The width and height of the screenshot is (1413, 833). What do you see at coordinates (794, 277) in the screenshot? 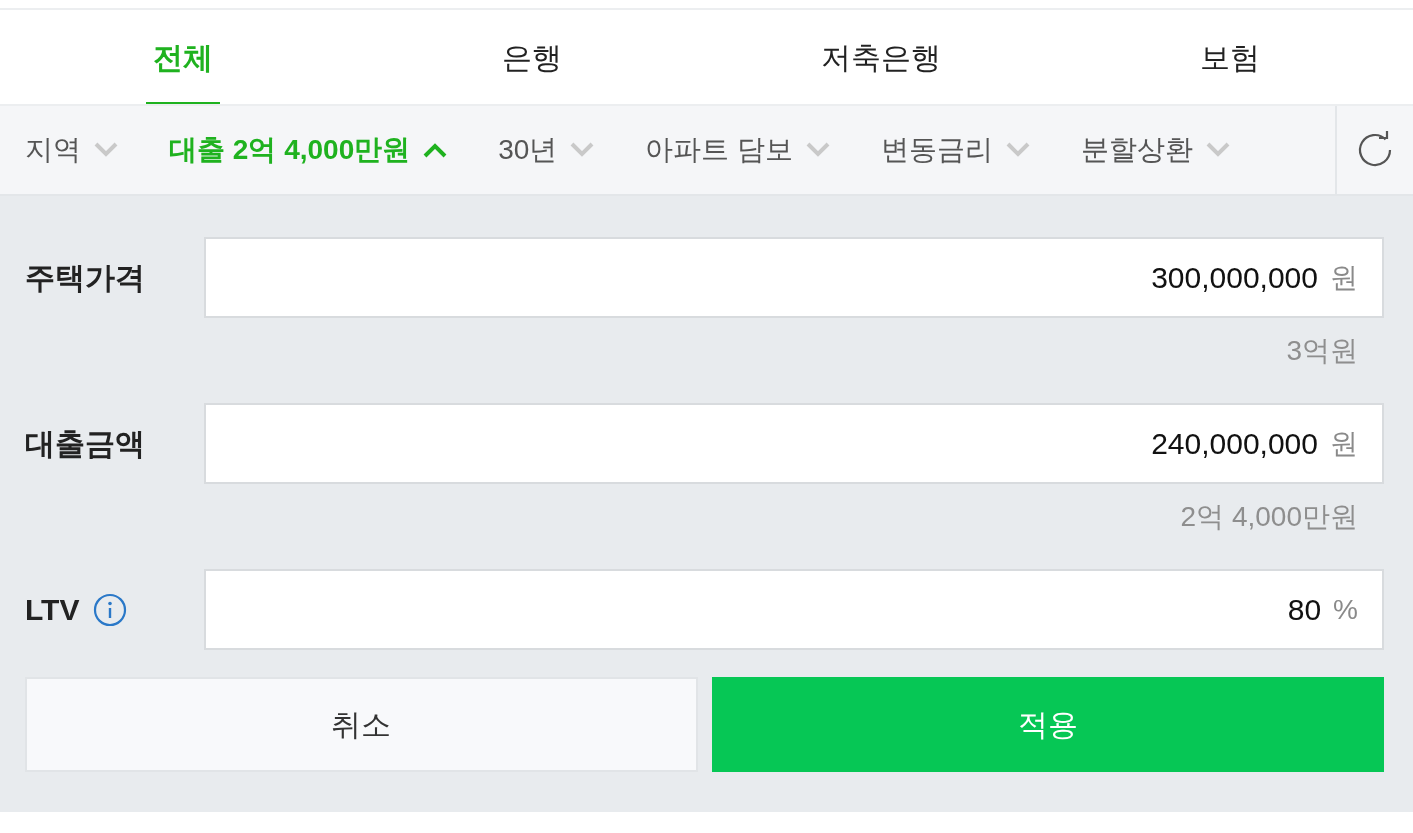
I see `amount-input: 300,000,000 원` at bounding box center [794, 277].